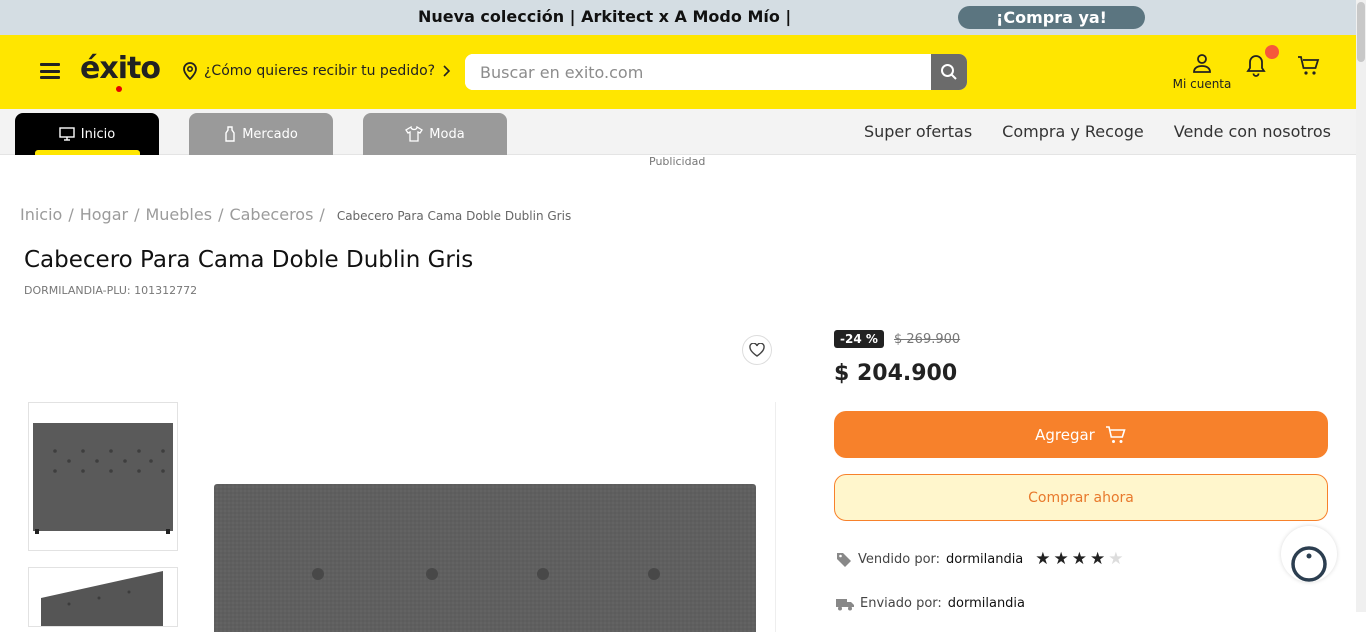 The width and height of the screenshot is (1366, 632). I want to click on breadcrumb-link: Hogar, so click(104, 214).